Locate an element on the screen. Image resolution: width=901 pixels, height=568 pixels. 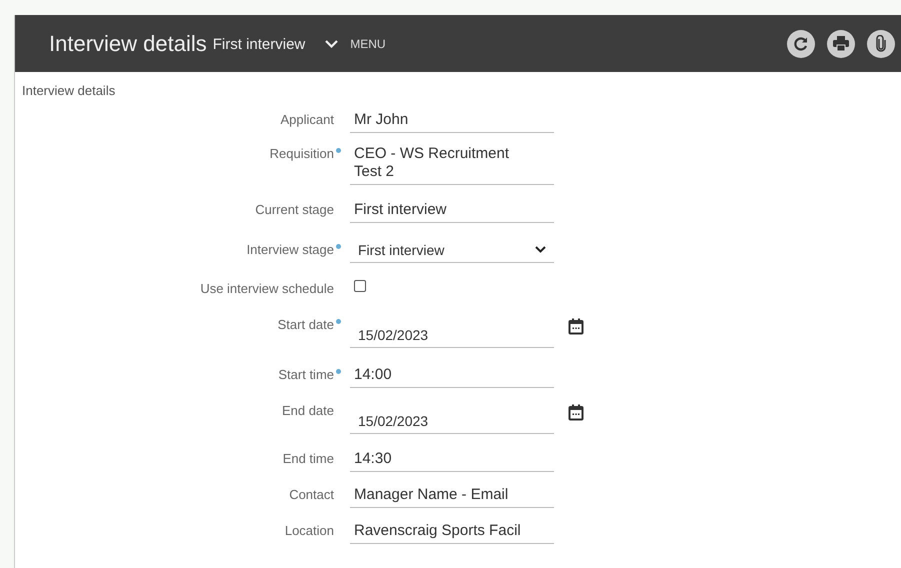
field-label: Current stage is located at coordinates (294, 209).